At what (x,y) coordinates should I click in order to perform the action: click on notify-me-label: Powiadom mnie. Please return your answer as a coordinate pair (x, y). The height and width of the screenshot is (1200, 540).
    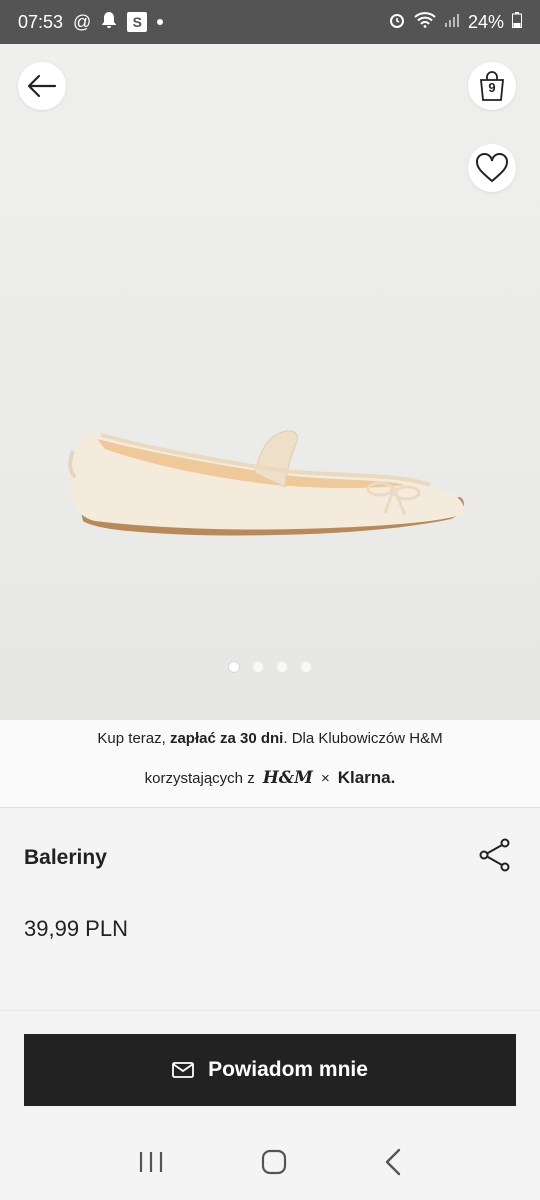
    Looking at the image, I should click on (288, 1069).